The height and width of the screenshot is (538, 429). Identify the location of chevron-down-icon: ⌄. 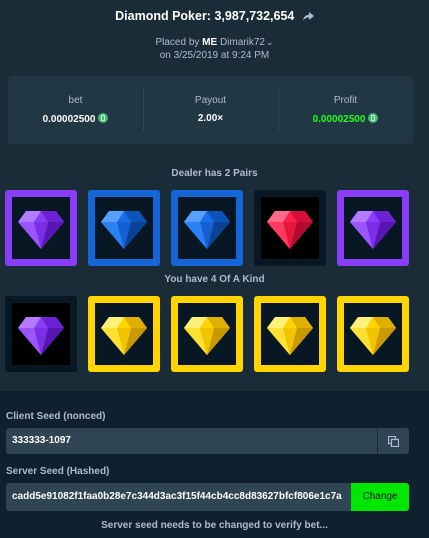
(270, 42).